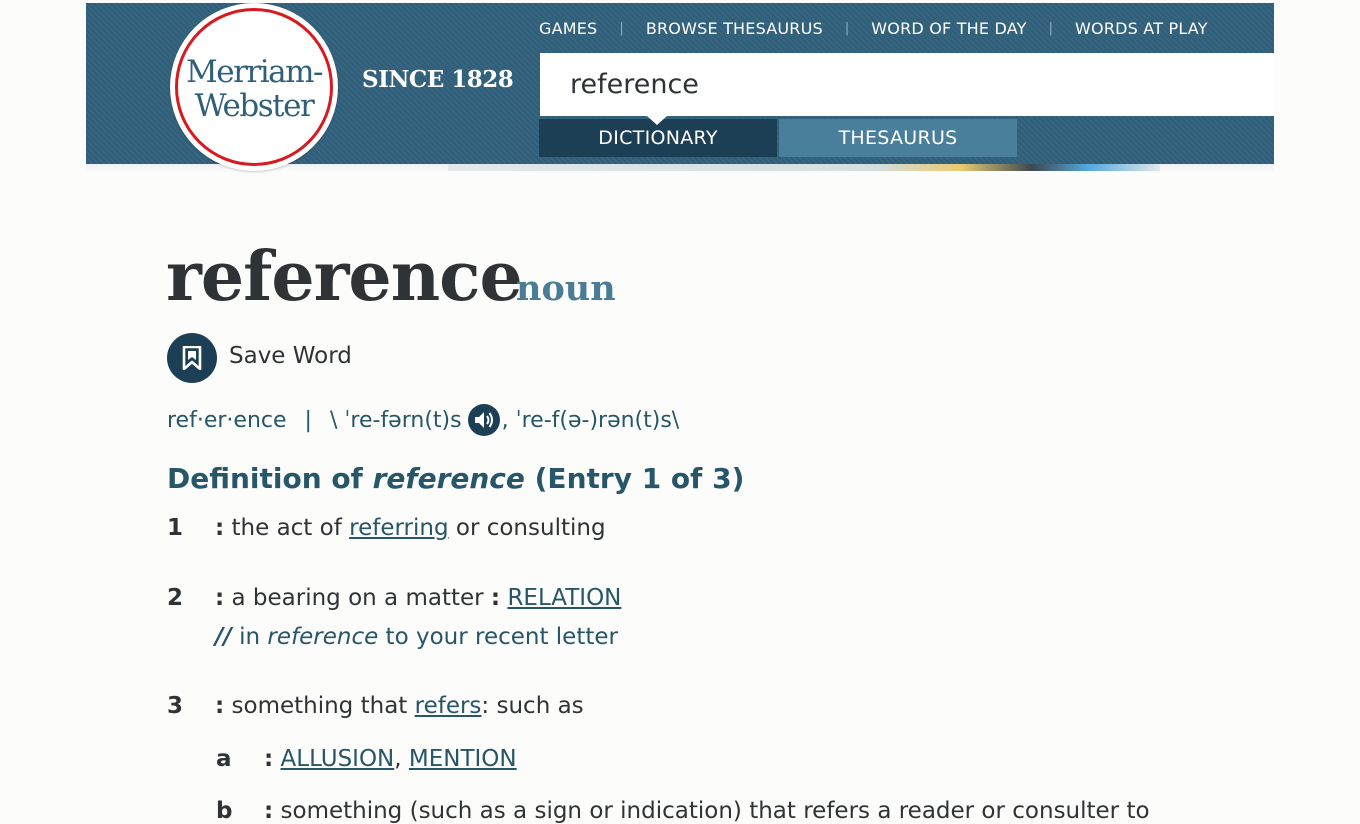 The width and height of the screenshot is (1360, 824). What do you see at coordinates (948, 28) in the screenshot?
I see `nav-word-of-the-day: WORD OF THE DAY` at bounding box center [948, 28].